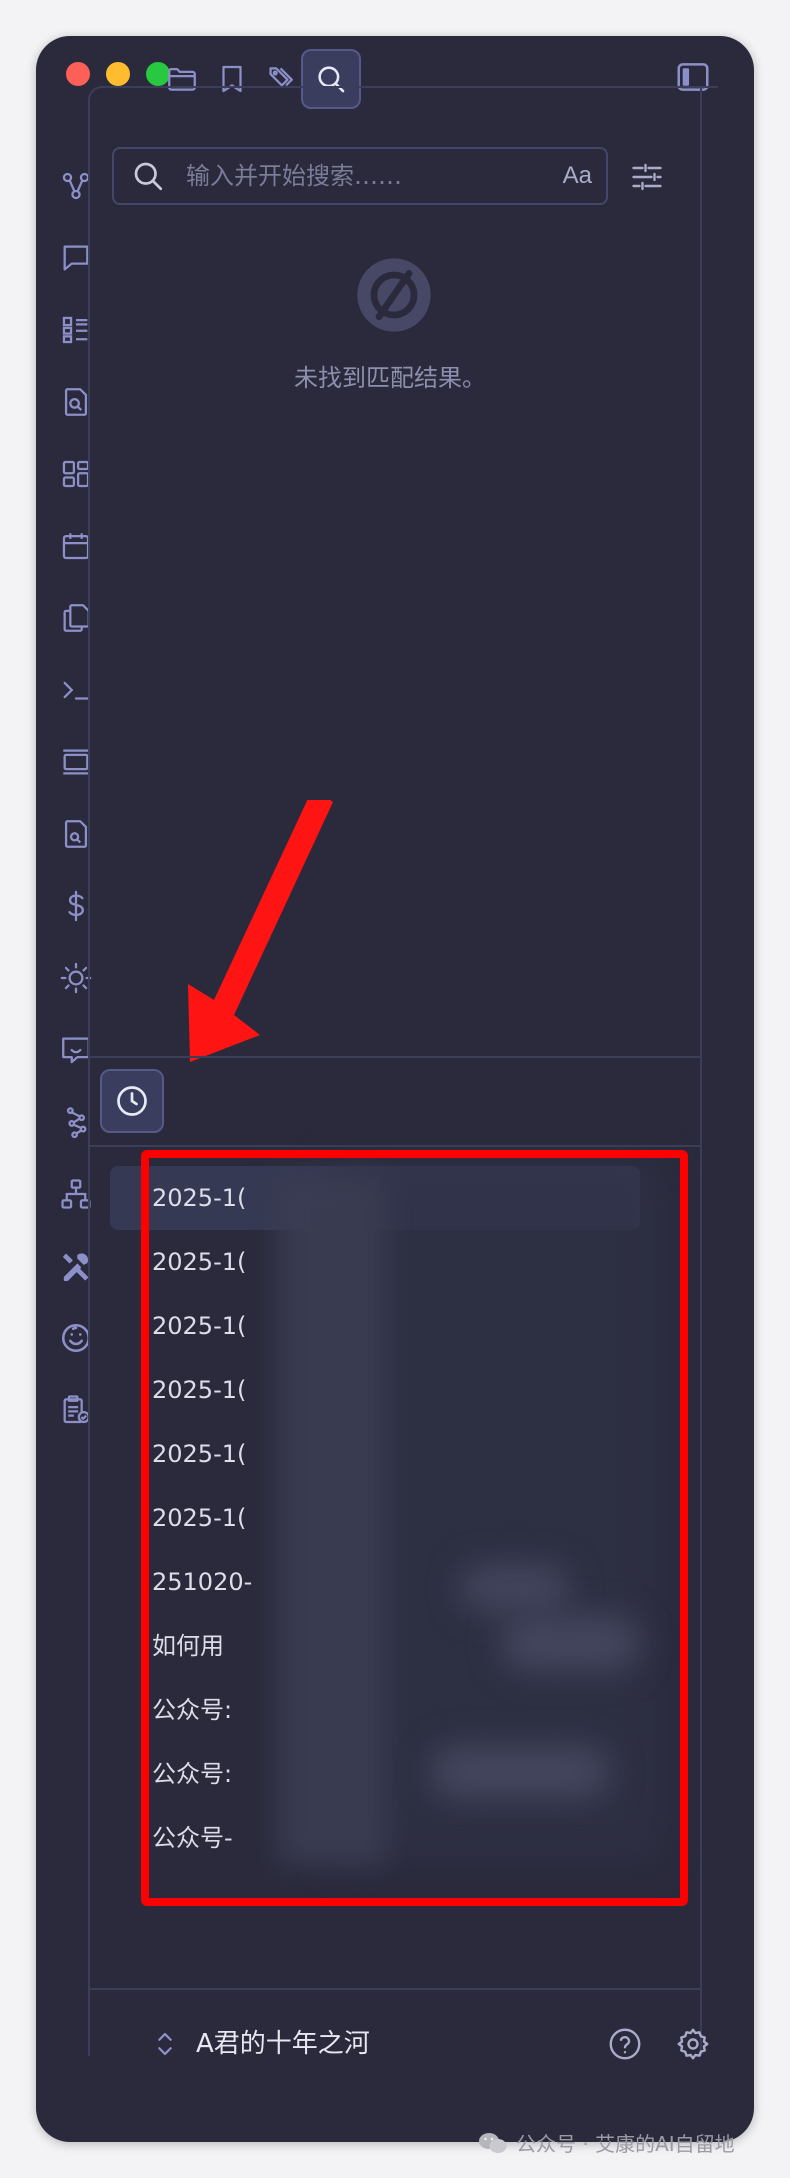 This screenshot has height=2178, width=790. Describe the element at coordinates (493, 2142) in the screenshot. I see `wechat-icon` at that location.